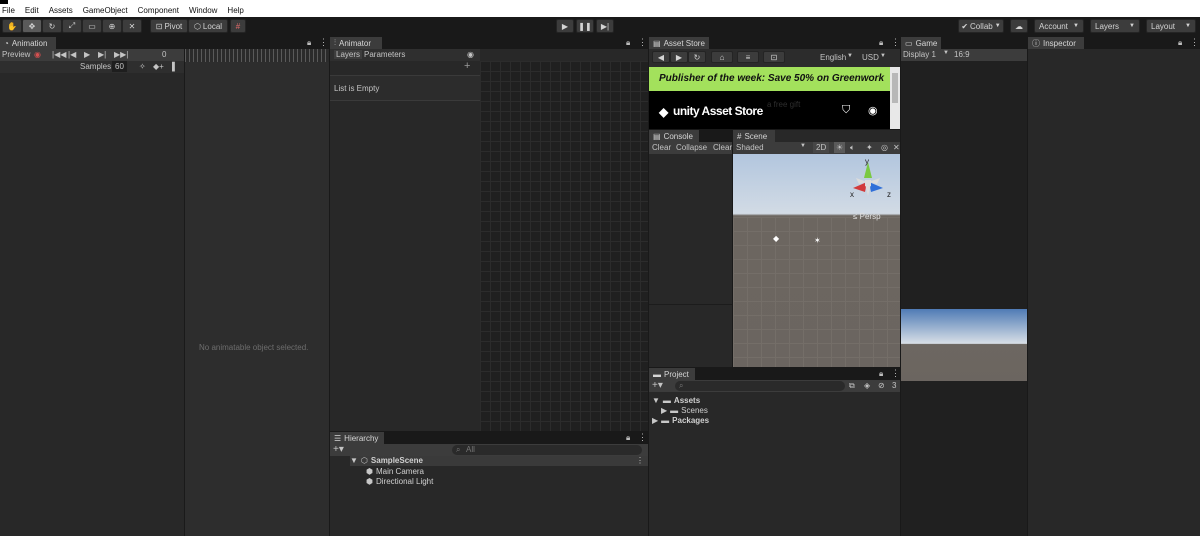 The height and width of the screenshot is (536, 1200). I want to click on scene-menu-icon: ⋮, so click(640, 460).